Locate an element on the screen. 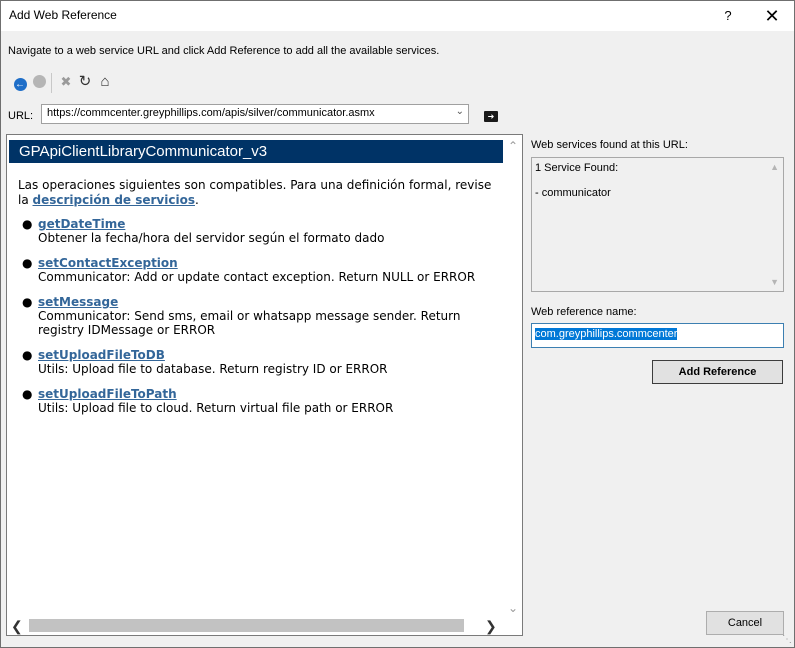 The width and height of the screenshot is (795, 648). operation-link: setMessage is located at coordinates (270, 302).